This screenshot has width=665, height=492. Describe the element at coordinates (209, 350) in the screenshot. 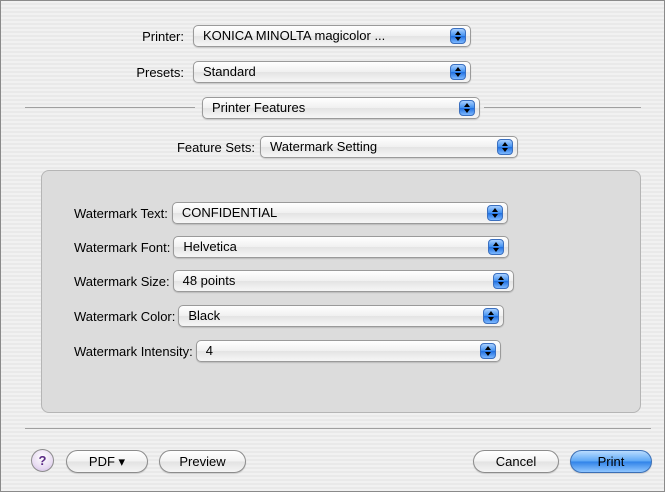

I see `watermark-intensity-value: 4` at that location.